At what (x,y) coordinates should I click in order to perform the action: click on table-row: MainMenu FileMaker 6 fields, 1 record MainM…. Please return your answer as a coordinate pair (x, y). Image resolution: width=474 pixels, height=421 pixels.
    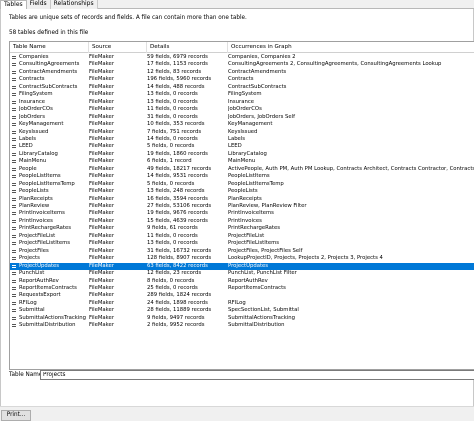
    Looking at the image, I should click on (242, 161).